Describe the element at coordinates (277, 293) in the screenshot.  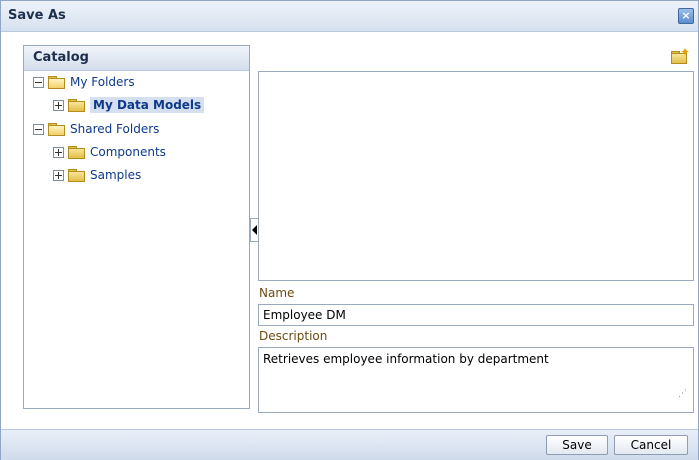
I see `name-label: Name` at that location.